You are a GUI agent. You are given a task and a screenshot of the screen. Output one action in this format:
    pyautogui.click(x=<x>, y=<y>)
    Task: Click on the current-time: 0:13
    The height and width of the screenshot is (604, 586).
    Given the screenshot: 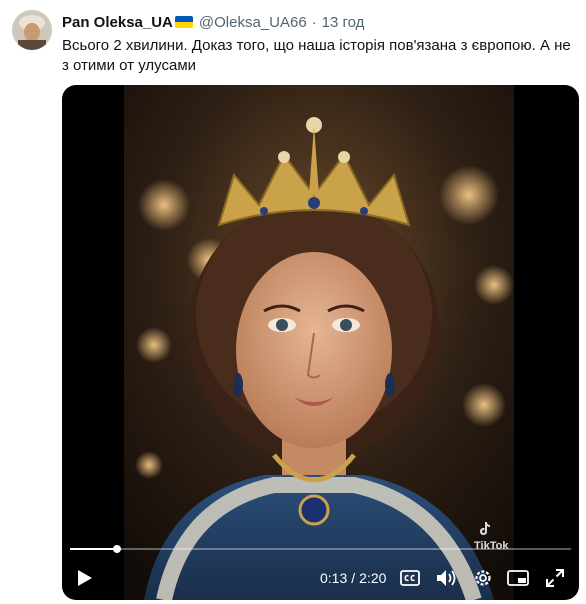 What is the action you would take?
    pyautogui.click(x=334, y=578)
    